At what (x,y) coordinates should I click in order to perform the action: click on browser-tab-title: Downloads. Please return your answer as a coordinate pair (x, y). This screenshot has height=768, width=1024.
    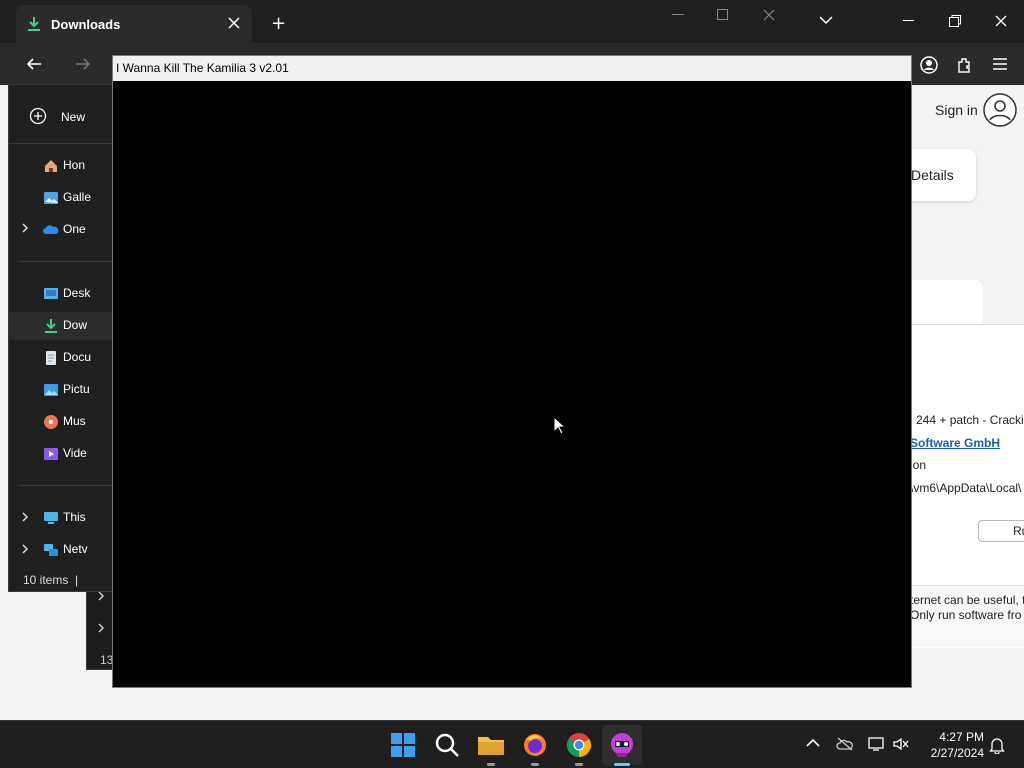
    Looking at the image, I should click on (86, 24).